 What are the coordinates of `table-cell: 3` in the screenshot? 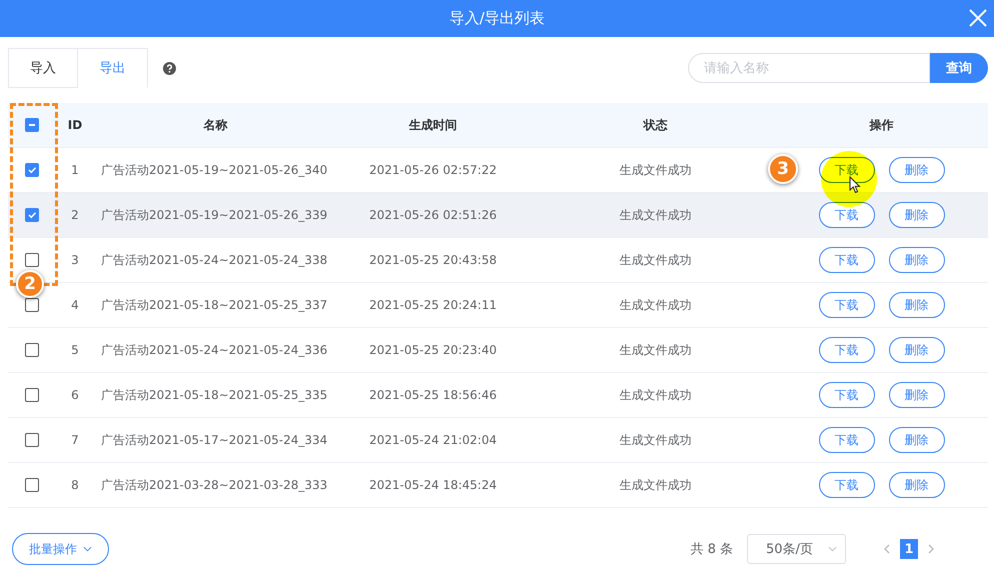 It's located at (75, 260).